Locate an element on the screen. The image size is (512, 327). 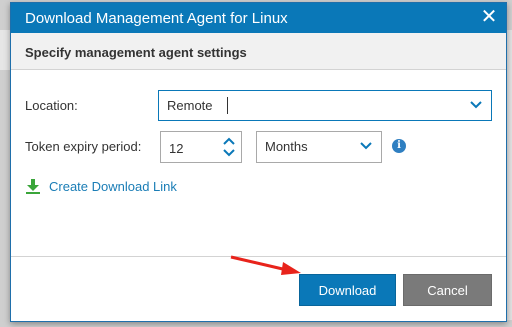
location-value: Remote is located at coordinates (190, 105).